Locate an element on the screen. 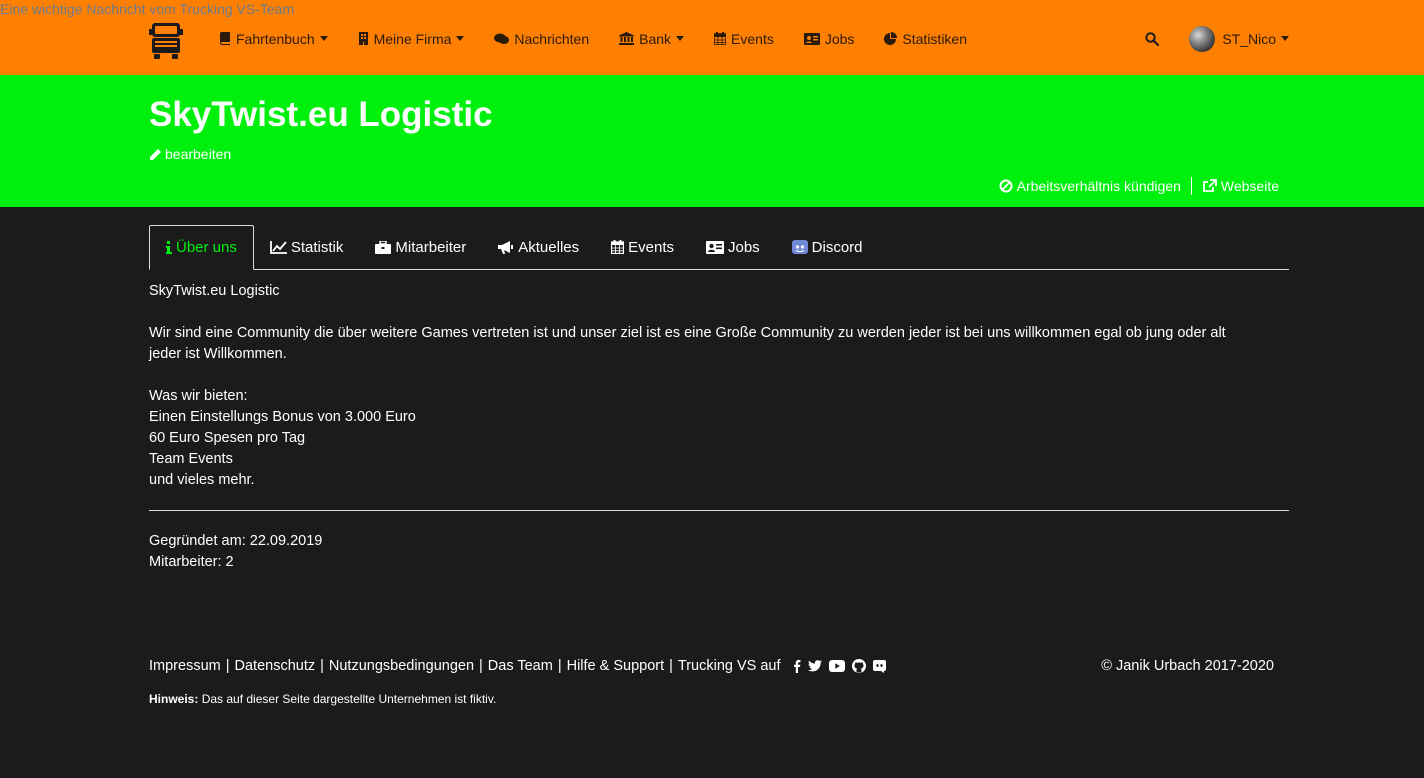 The height and width of the screenshot is (778, 1424). website-link: Webseite is located at coordinates (1240, 186).